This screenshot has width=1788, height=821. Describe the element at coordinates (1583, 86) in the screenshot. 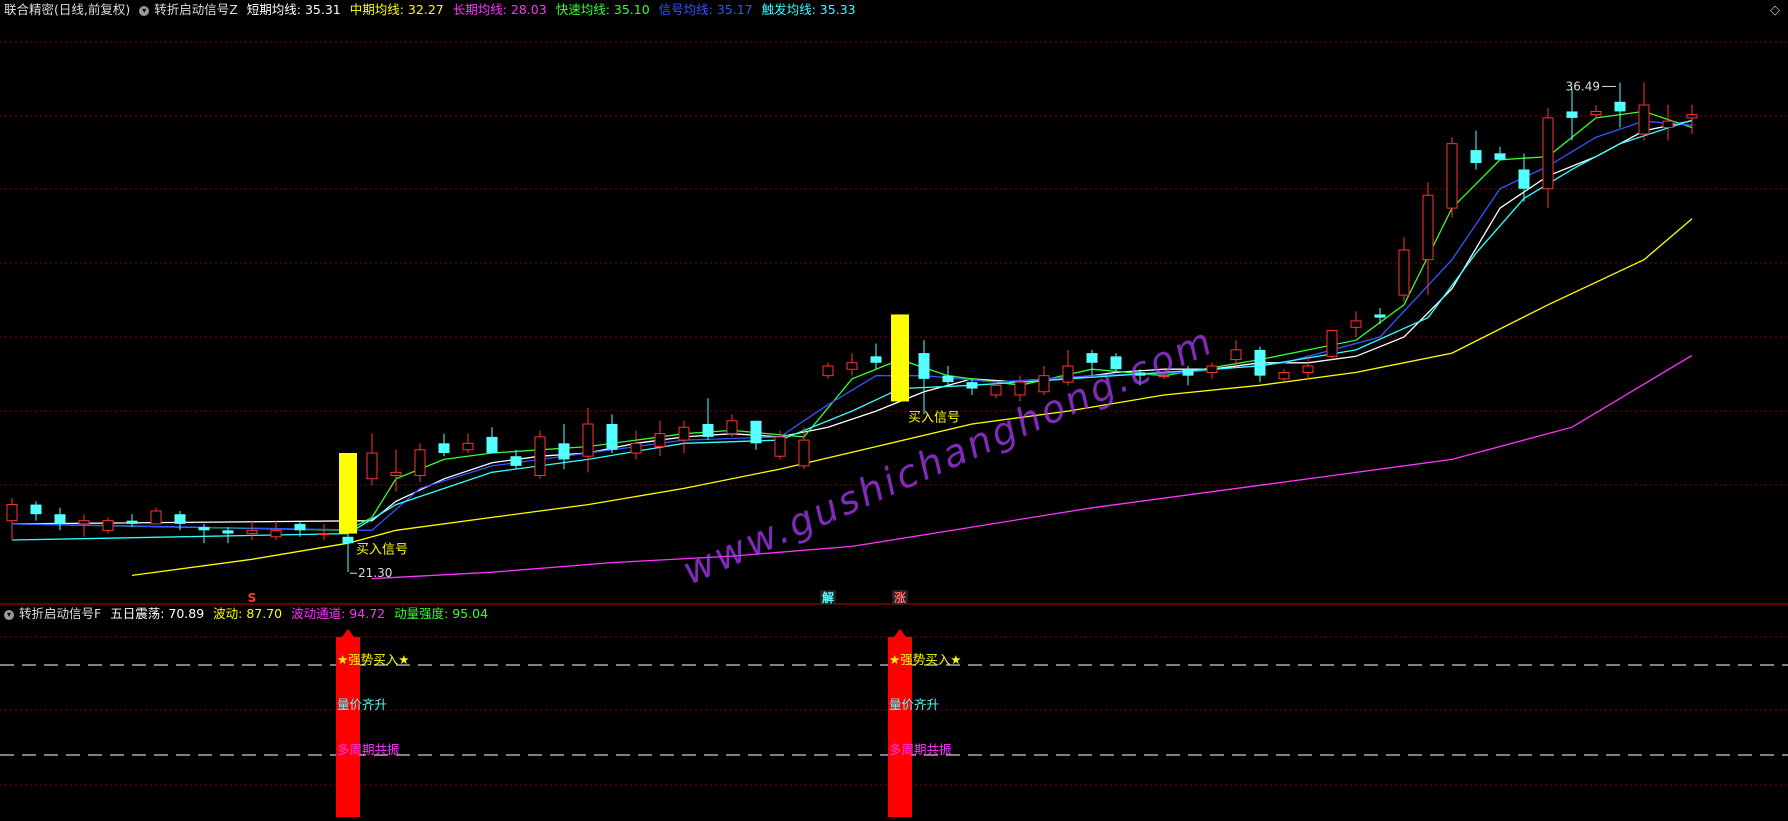

I see `max-price-label: 36.49` at that location.